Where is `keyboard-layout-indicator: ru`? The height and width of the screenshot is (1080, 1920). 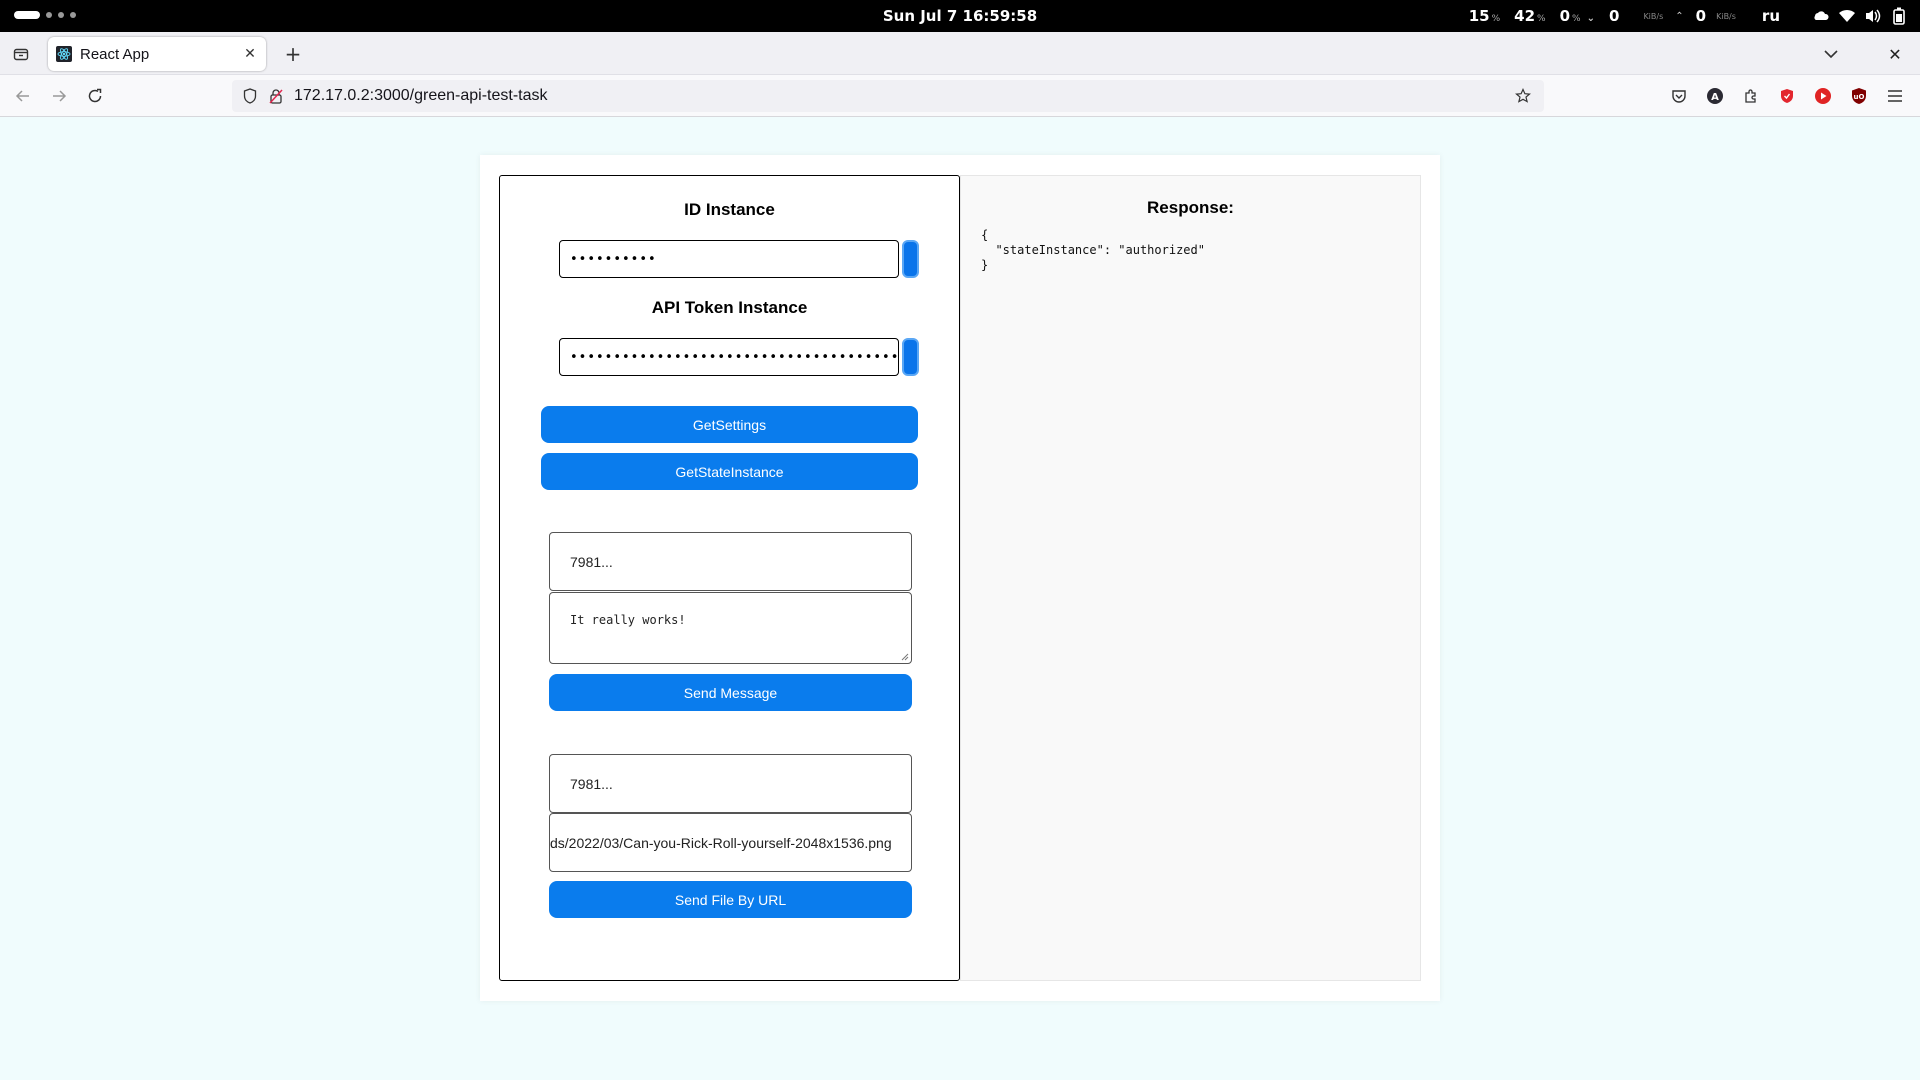
keyboard-layout-indicator: ru is located at coordinates (1771, 16).